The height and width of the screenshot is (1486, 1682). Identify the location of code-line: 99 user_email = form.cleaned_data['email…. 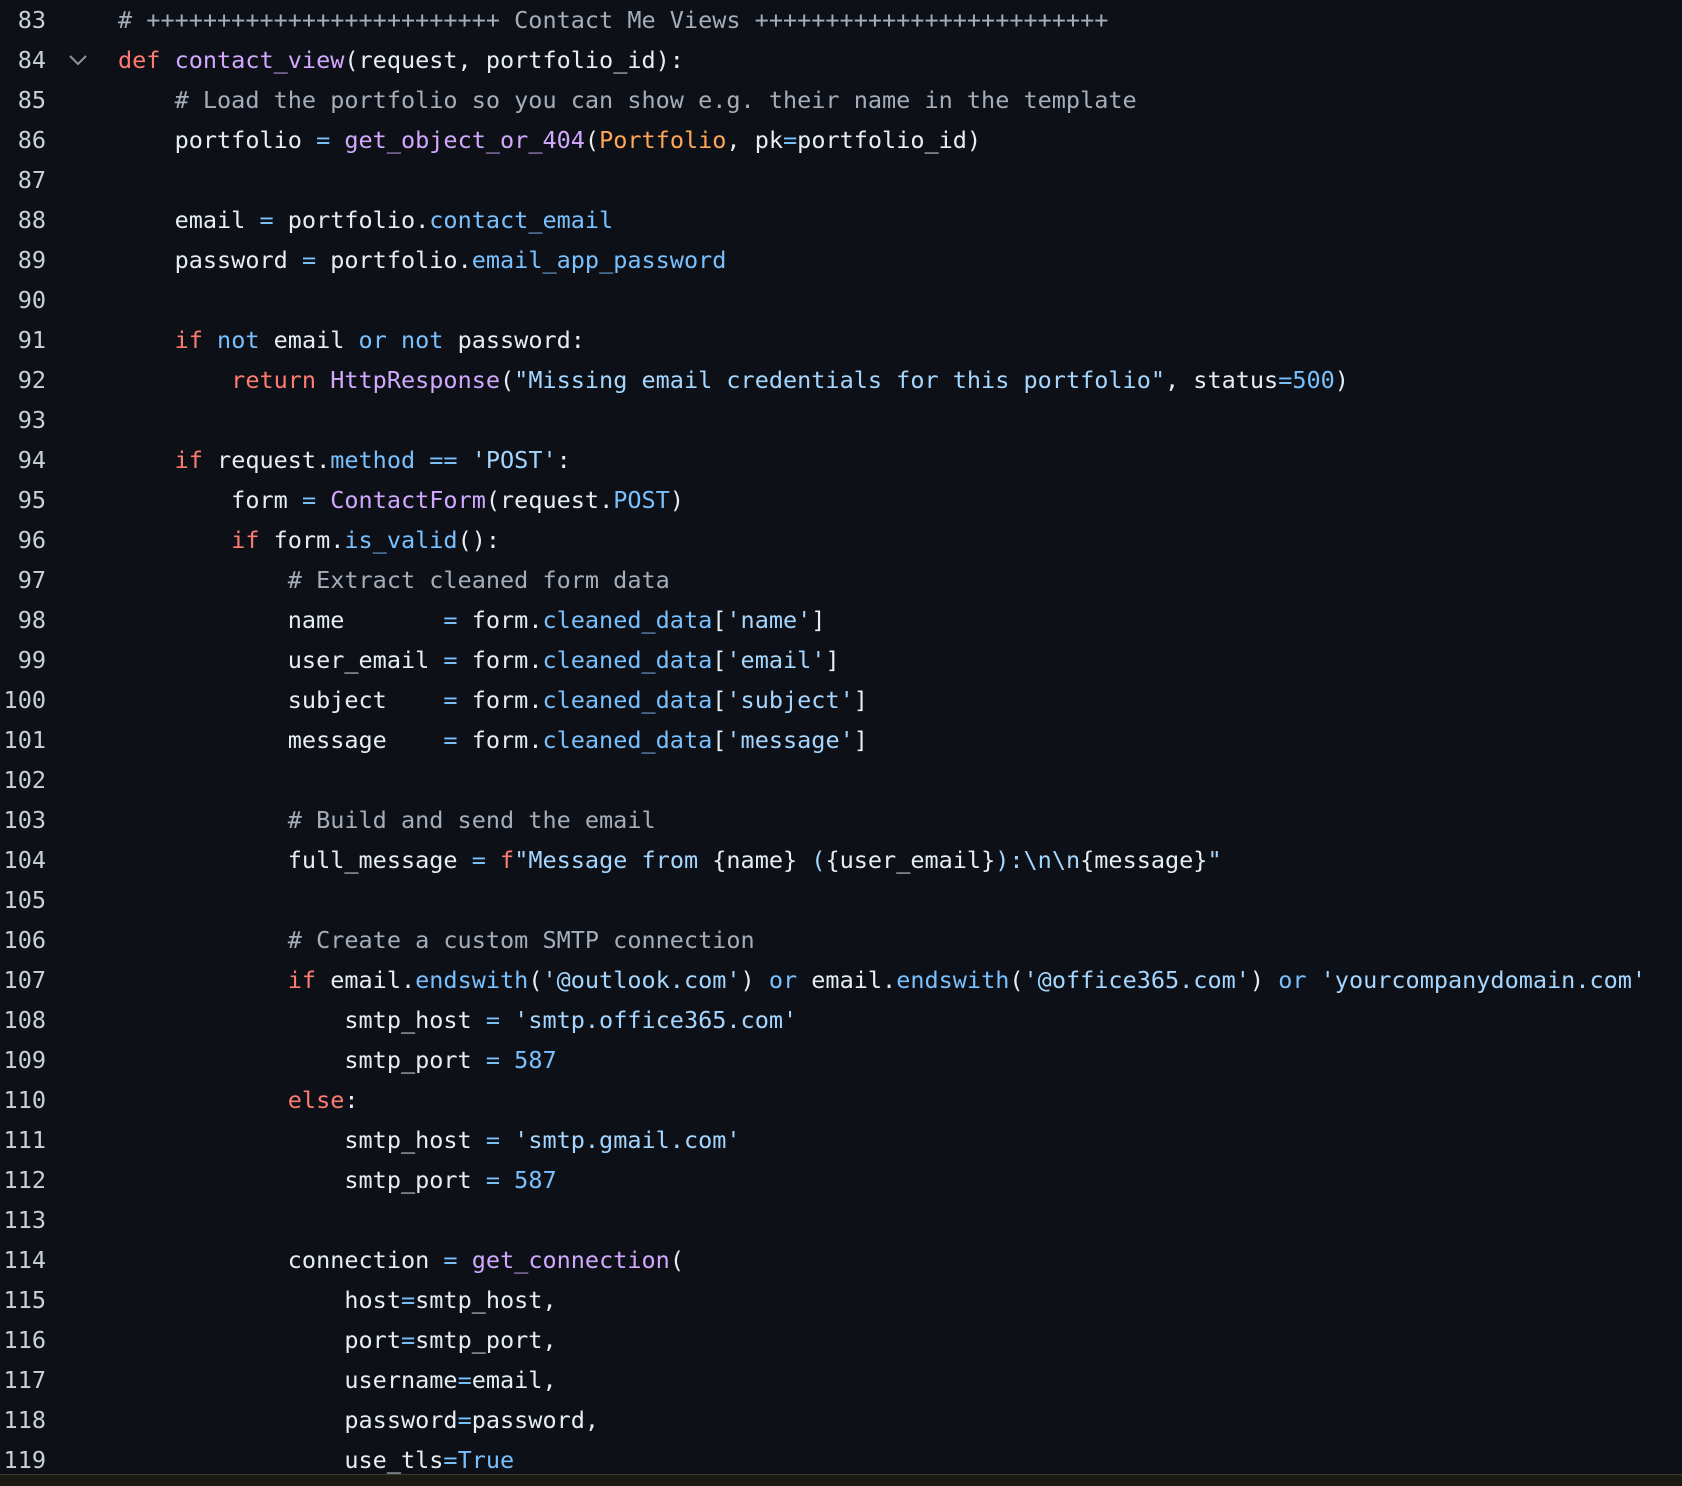
(841, 660).